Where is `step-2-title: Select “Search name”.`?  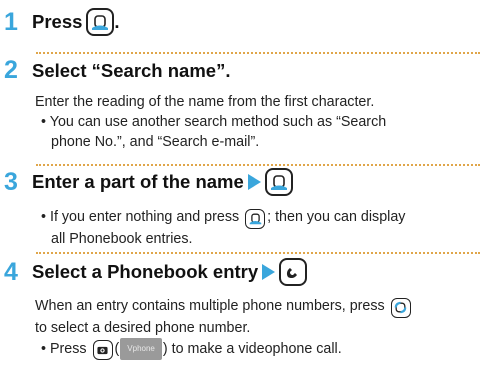
step-2-title: Select “Search name”. is located at coordinates (131, 70).